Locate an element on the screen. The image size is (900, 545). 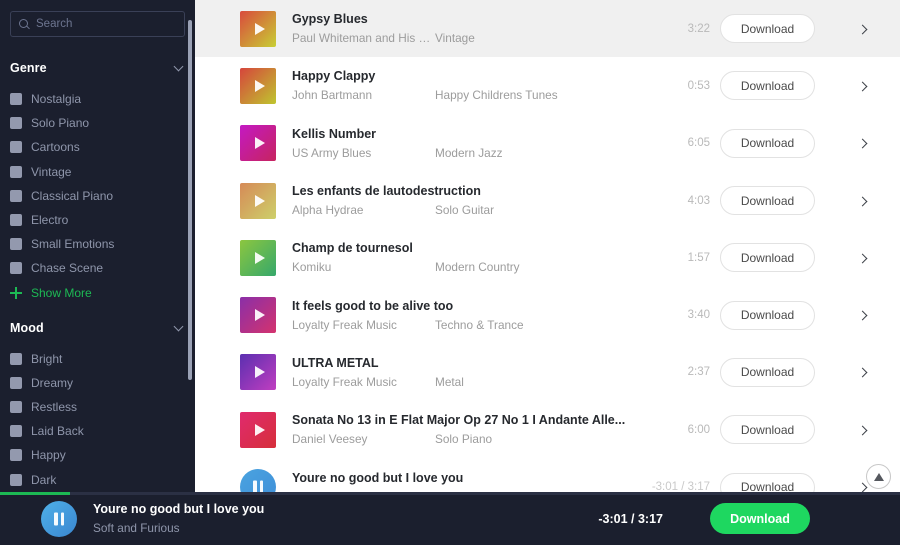
facet-item-cartoons: Cartoons is located at coordinates (97, 147).